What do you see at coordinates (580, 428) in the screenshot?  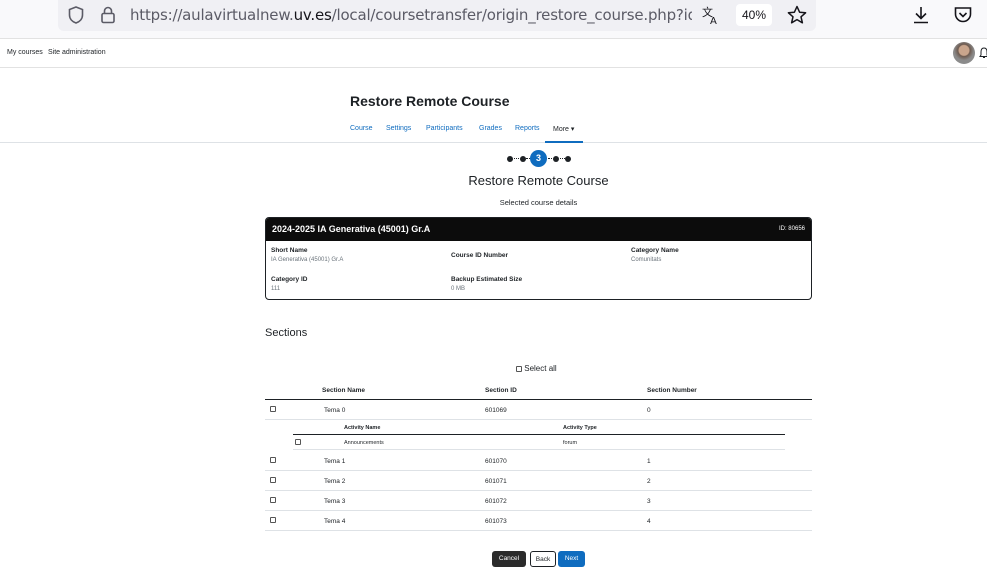 I see `column-header: Activity Type` at bounding box center [580, 428].